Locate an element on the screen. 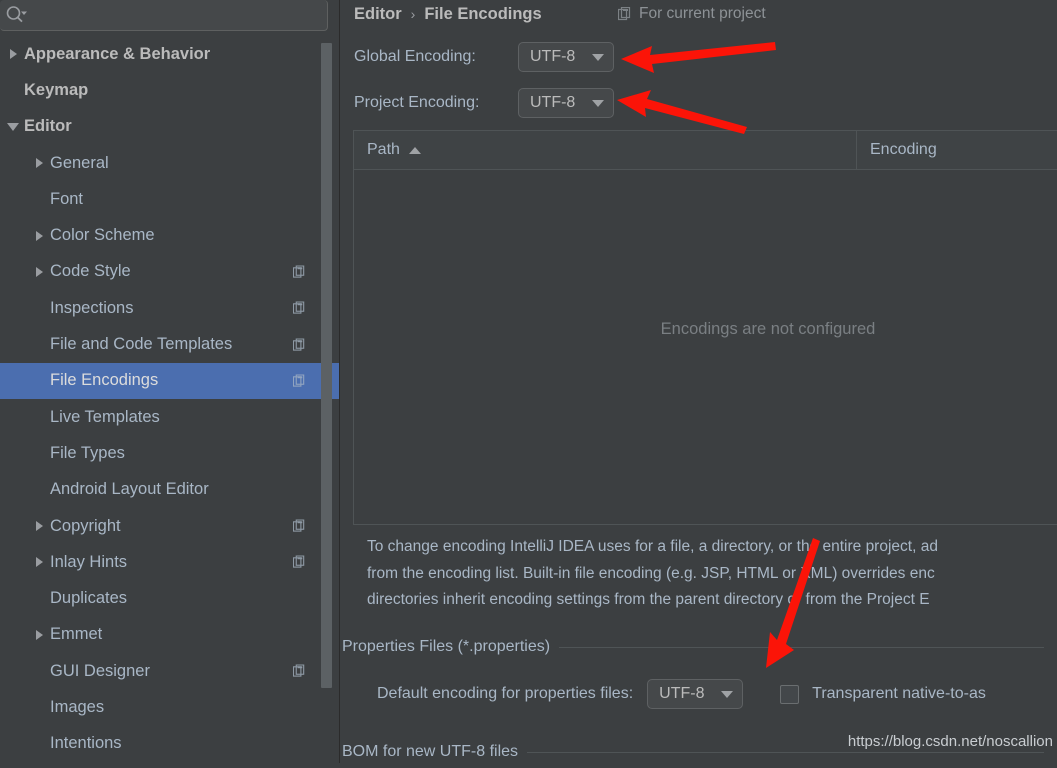  sidebar-item-general: General is located at coordinates (170, 163).